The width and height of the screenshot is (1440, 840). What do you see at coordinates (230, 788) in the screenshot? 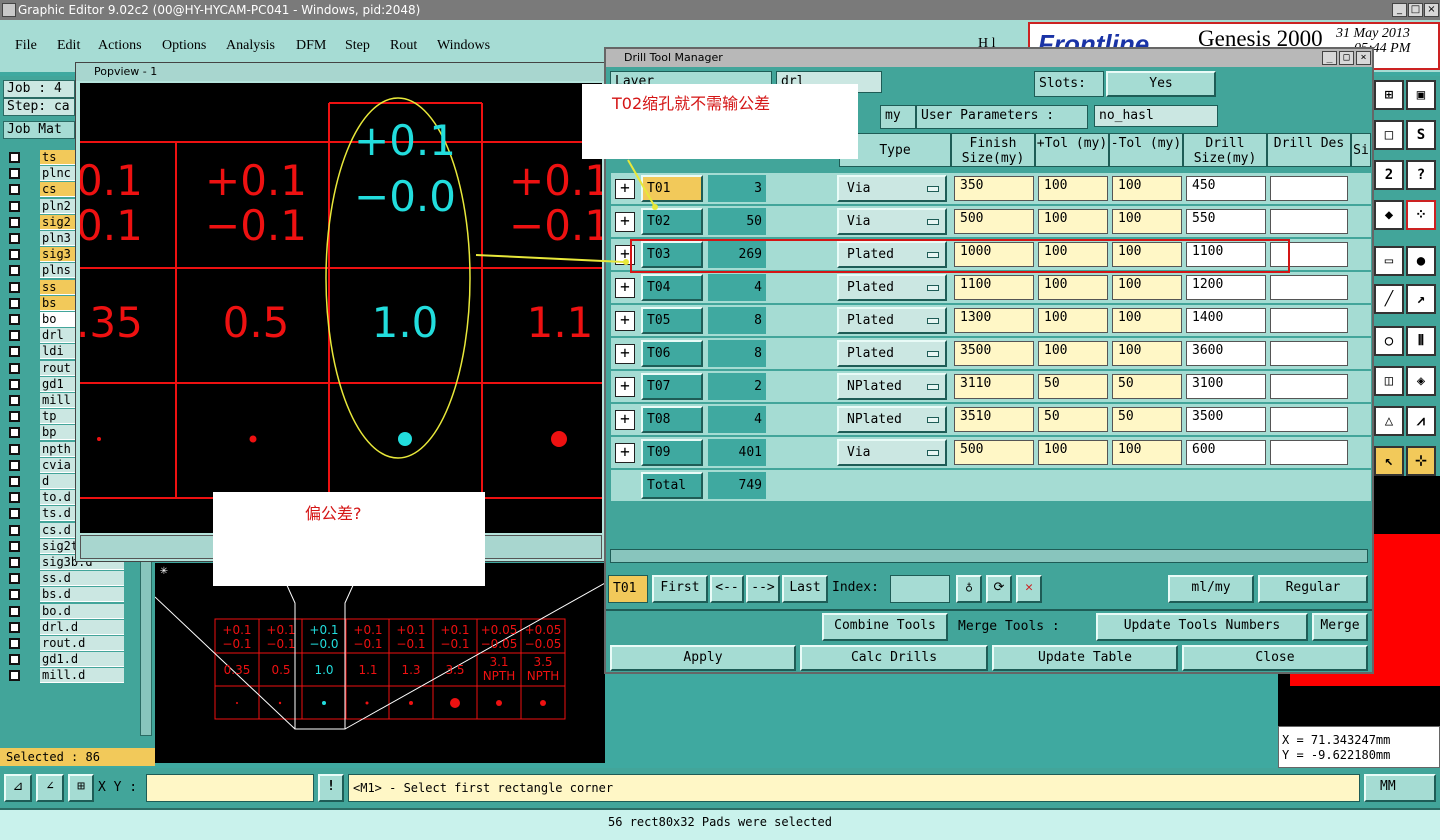
I see `xy-input` at bounding box center [230, 788].